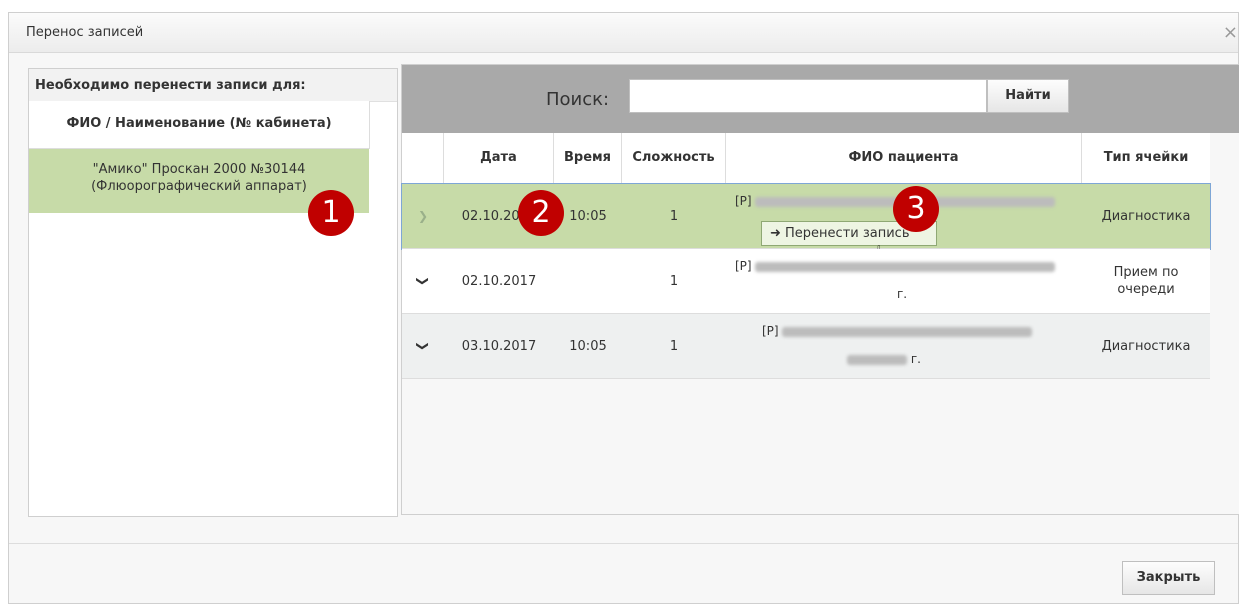 This screenshot has width=1239, height=604. I want to click on dialog-titlebar: Перенос записей ×, so click(623, 33).